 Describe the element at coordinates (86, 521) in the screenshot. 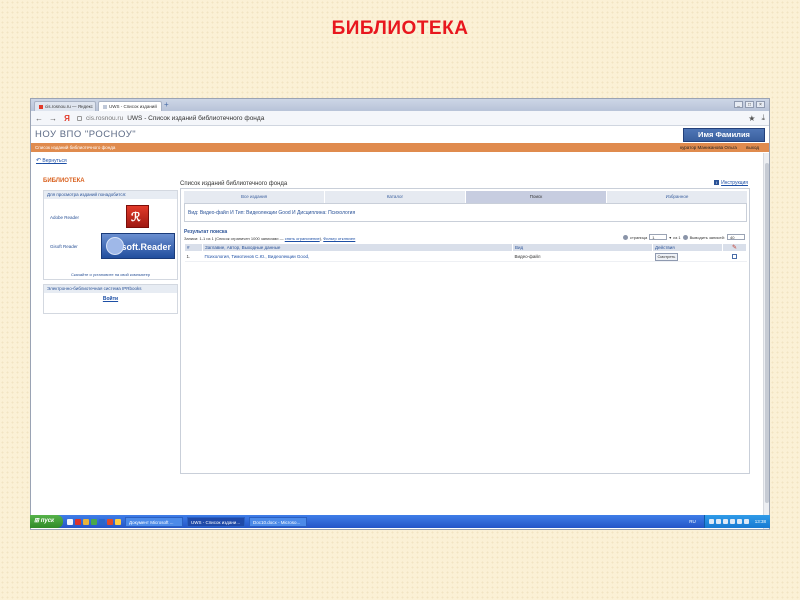

I see `folder-icon` at that location.